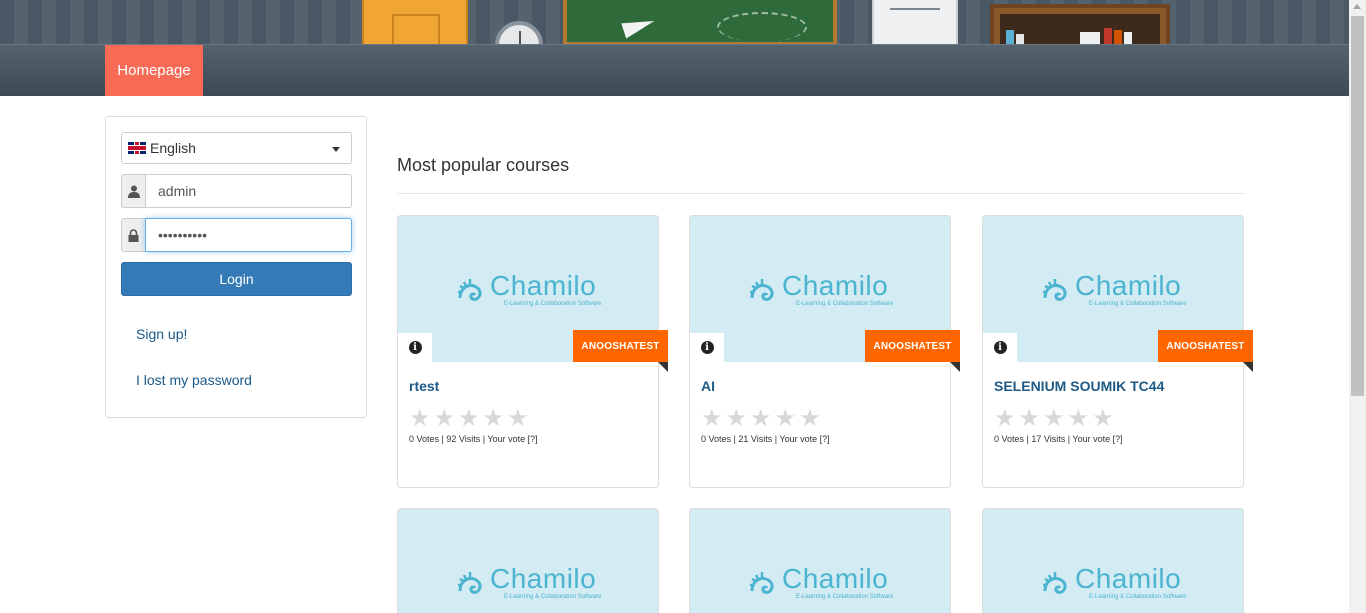  I want to click on course-title-link: AI, so click(708, 386).